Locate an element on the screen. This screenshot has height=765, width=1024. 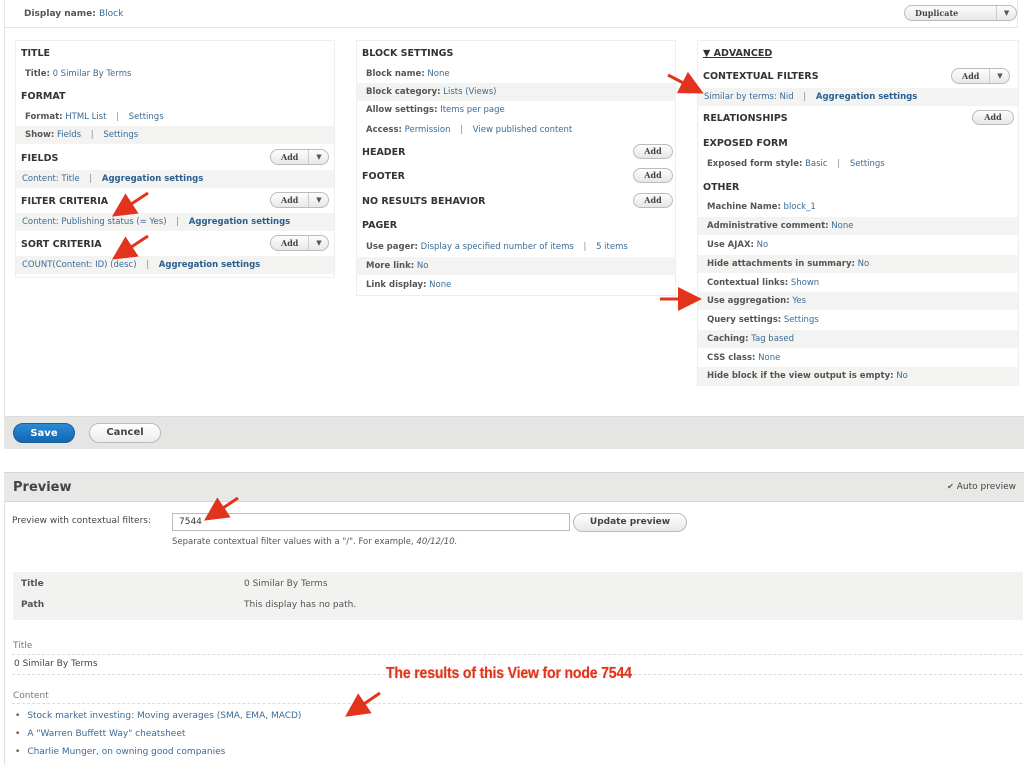
other-row-value-link: Yes is located at coordinates (799, 301).